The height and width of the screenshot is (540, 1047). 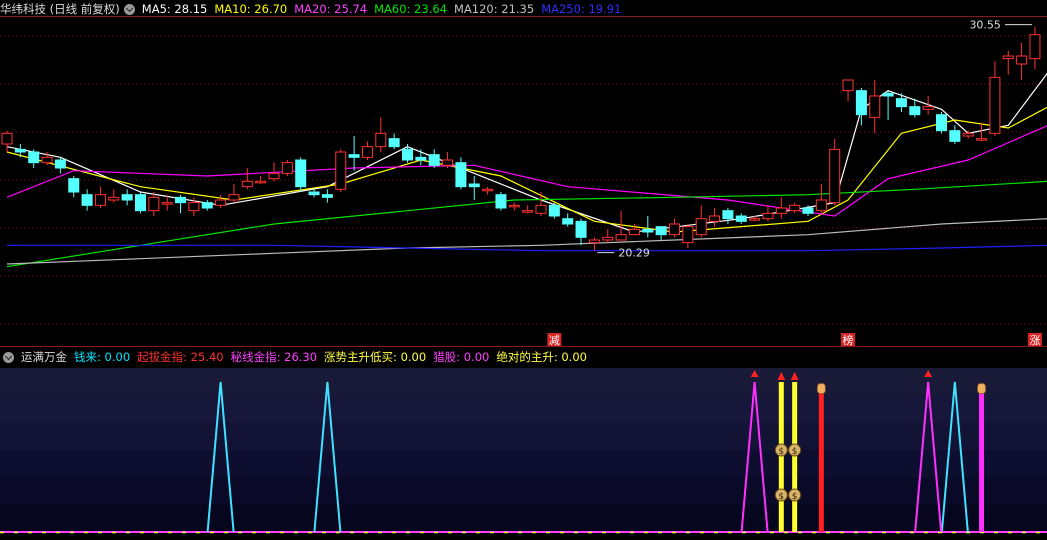 What do you see at coordinates (982, 462) in the screenshot?
I see `mixian-bar` at bounding box center [982, 462].